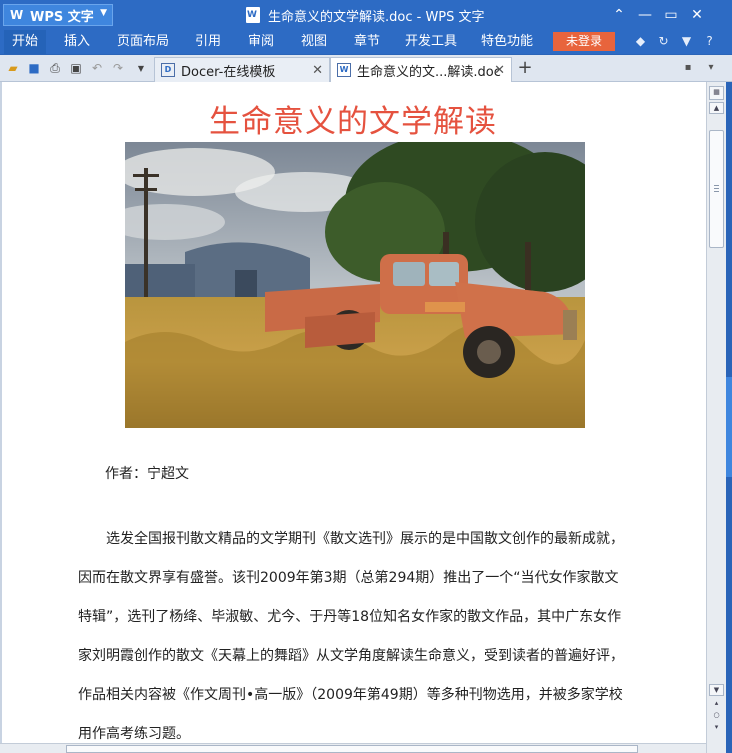 This screenshot has height=753, width=732. I want to click on tab-menu-icon: ▾, so click(711, 68).